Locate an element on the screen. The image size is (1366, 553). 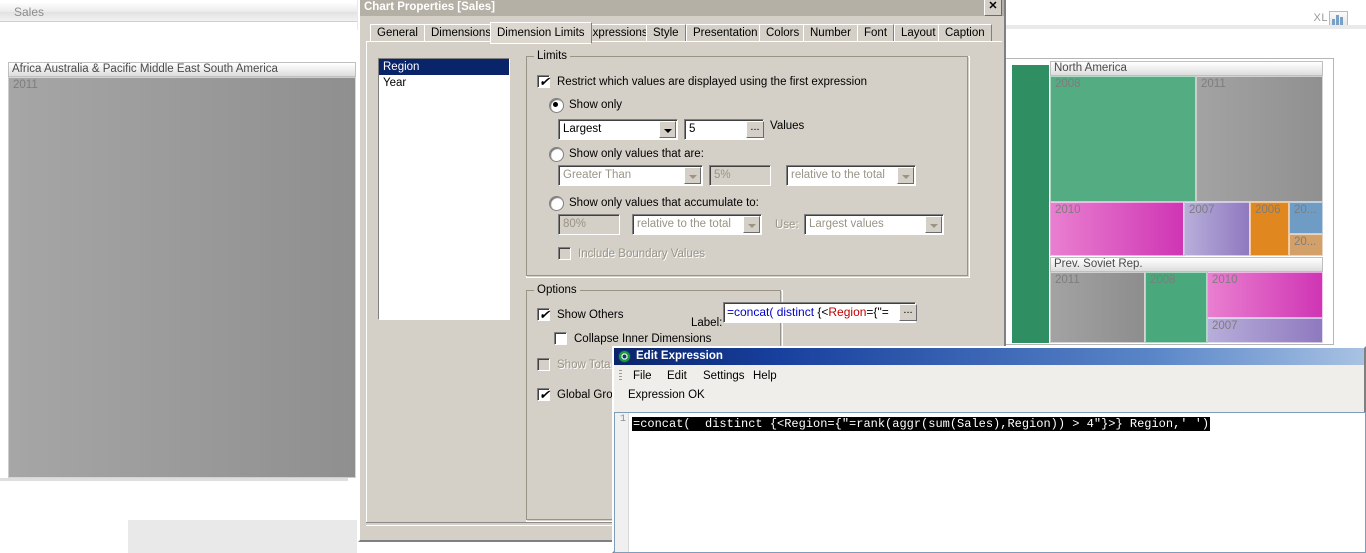
treemap-cell is located at coordinates (1030, 204).